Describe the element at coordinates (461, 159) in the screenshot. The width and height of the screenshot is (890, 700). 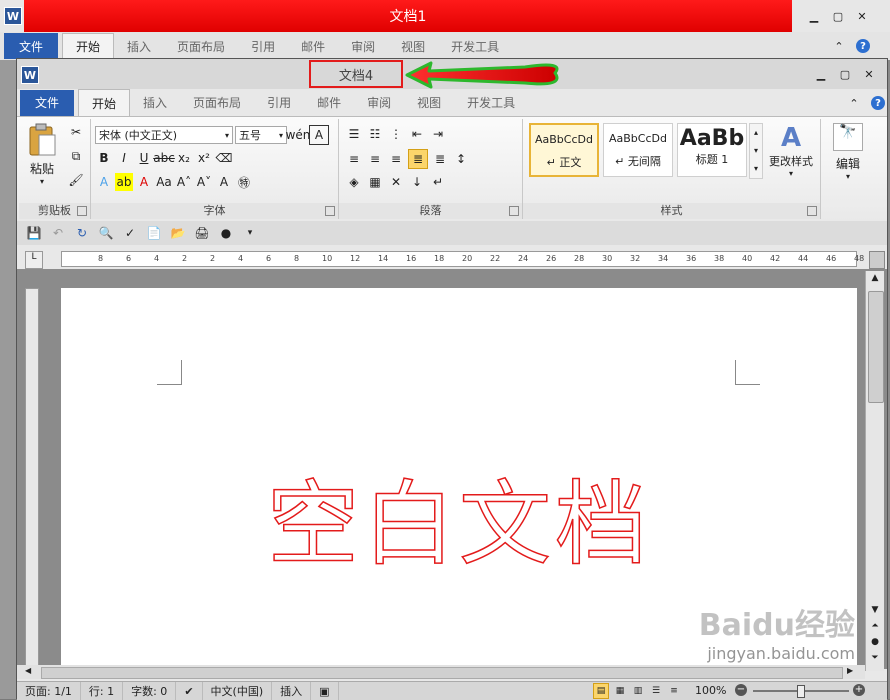
I see `line-spacing-icon: ↕` at that location.